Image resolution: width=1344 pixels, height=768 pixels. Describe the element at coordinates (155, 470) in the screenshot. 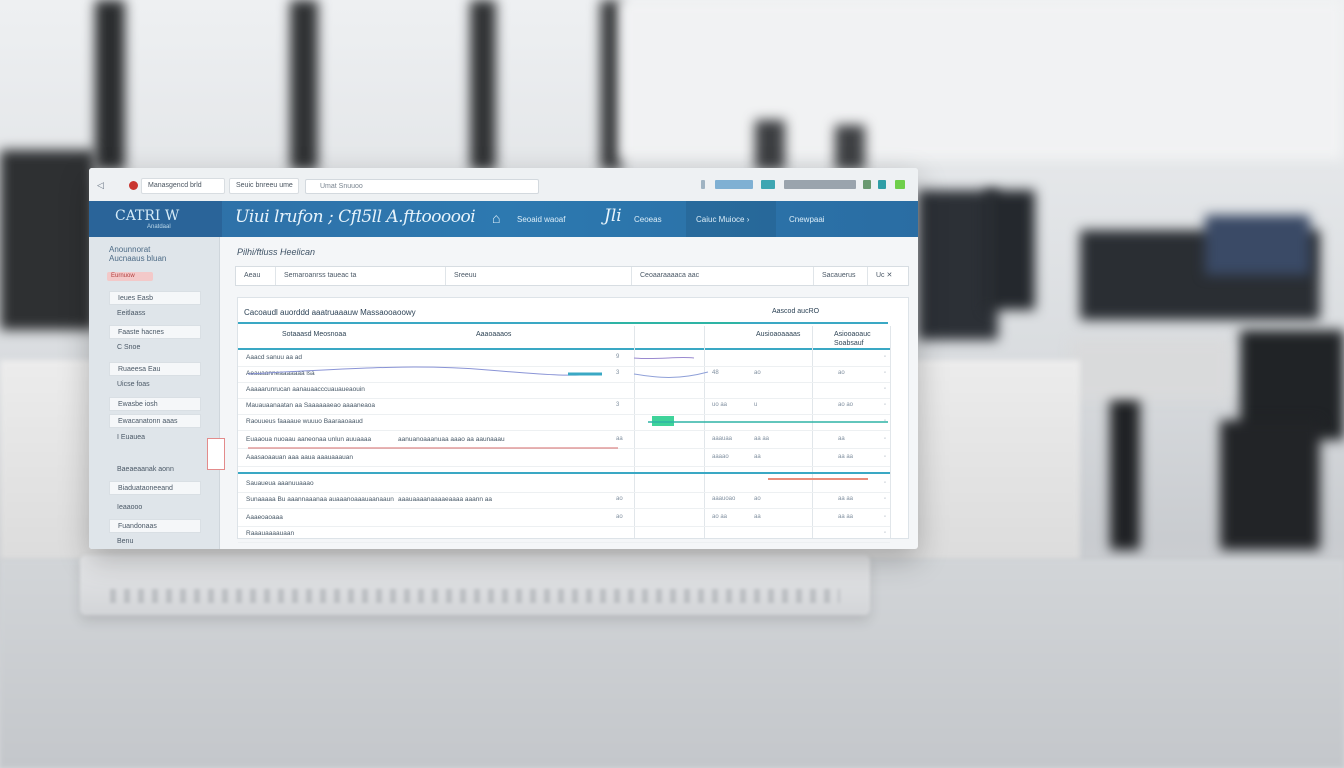

I see `sidebar-item: Baeaeaanak aonn` at that location.